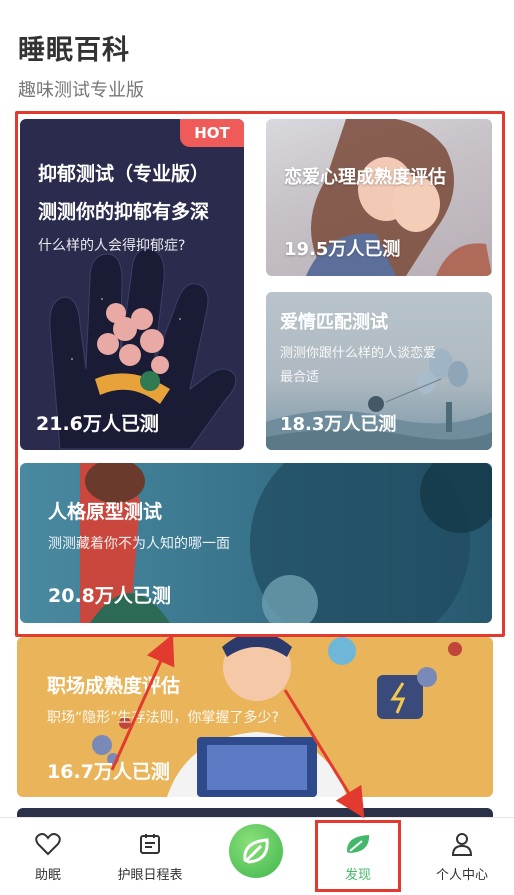 This screenshot has height=895, width=514. Describe the element at coordinates (97, 424) in the screenshot. I see `card-count: 21.6万人已测` at that location.